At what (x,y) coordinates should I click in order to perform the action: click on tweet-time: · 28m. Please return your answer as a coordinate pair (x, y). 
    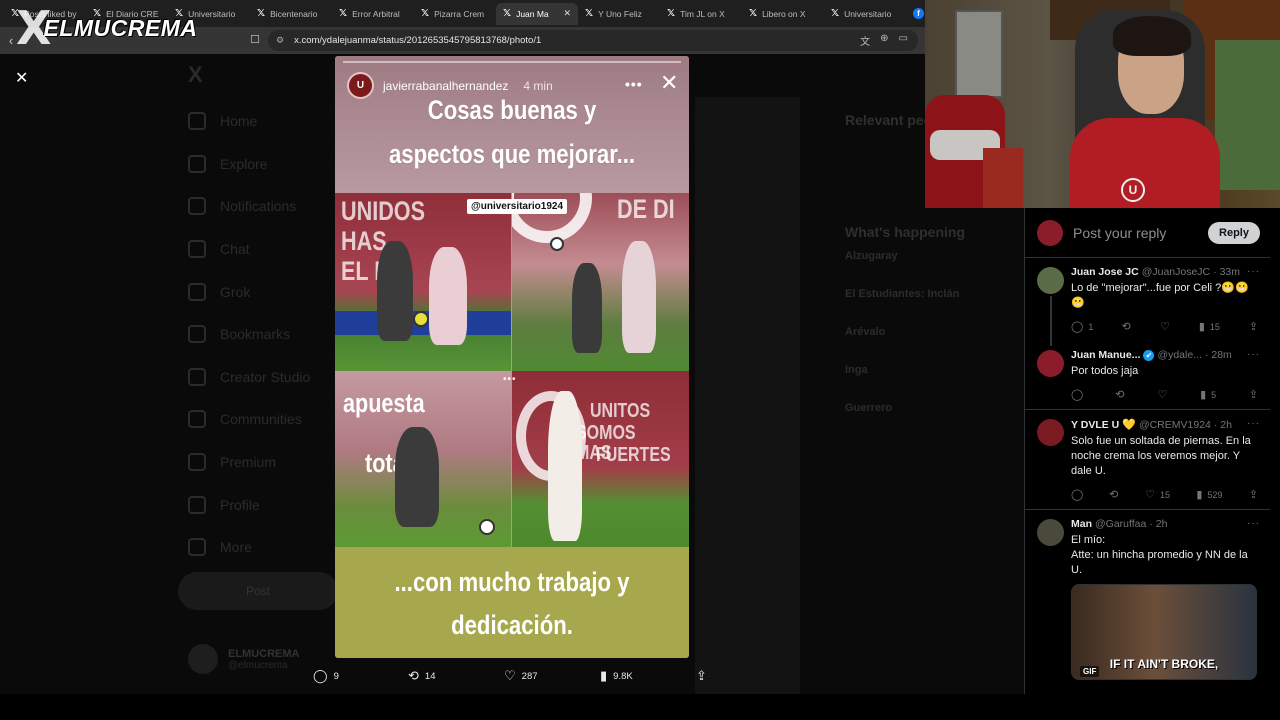
    Looking at the image, I should click on (1218, 355).